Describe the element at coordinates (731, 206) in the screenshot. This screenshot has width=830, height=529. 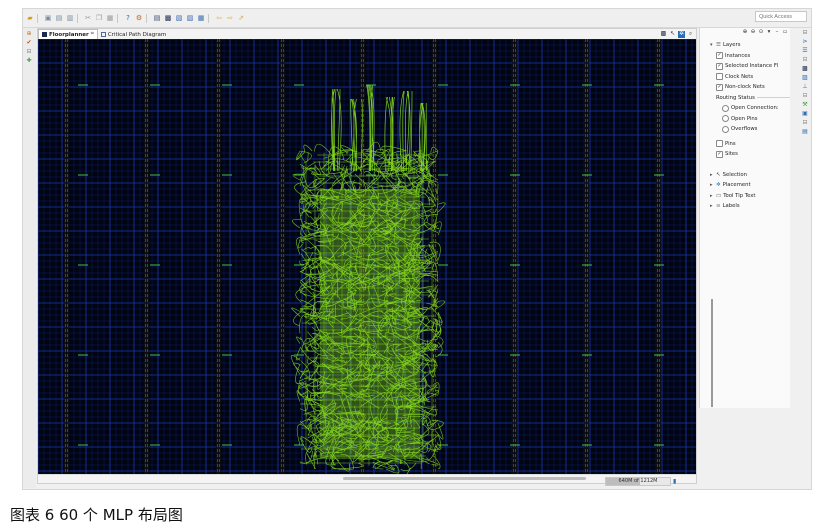
I see `section-label: Labels` at that location.